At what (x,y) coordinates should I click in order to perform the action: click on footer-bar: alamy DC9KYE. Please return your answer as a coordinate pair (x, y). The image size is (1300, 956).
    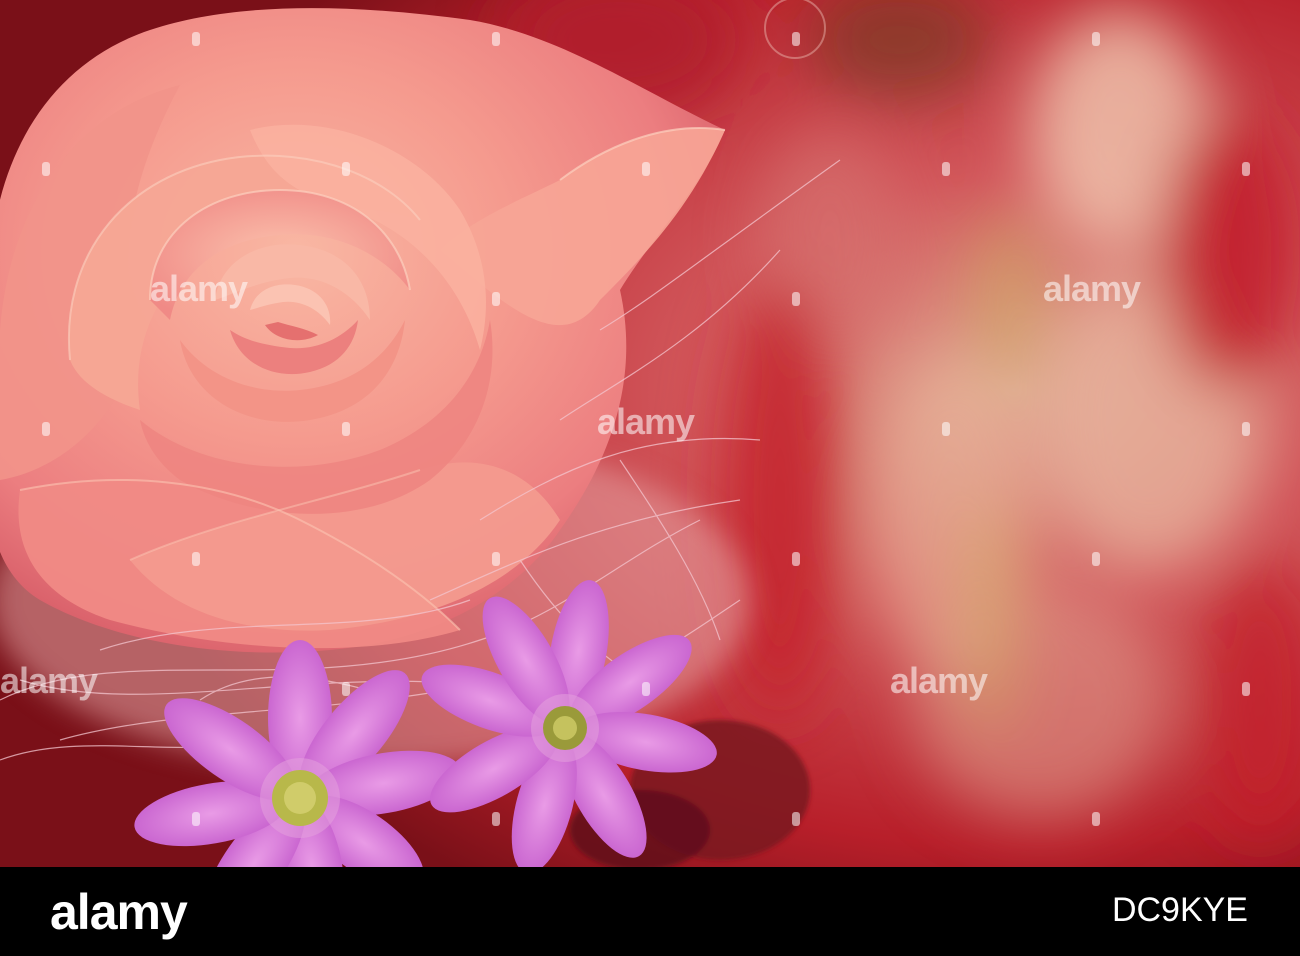
    Looking at the image, I should click on (650, 911).